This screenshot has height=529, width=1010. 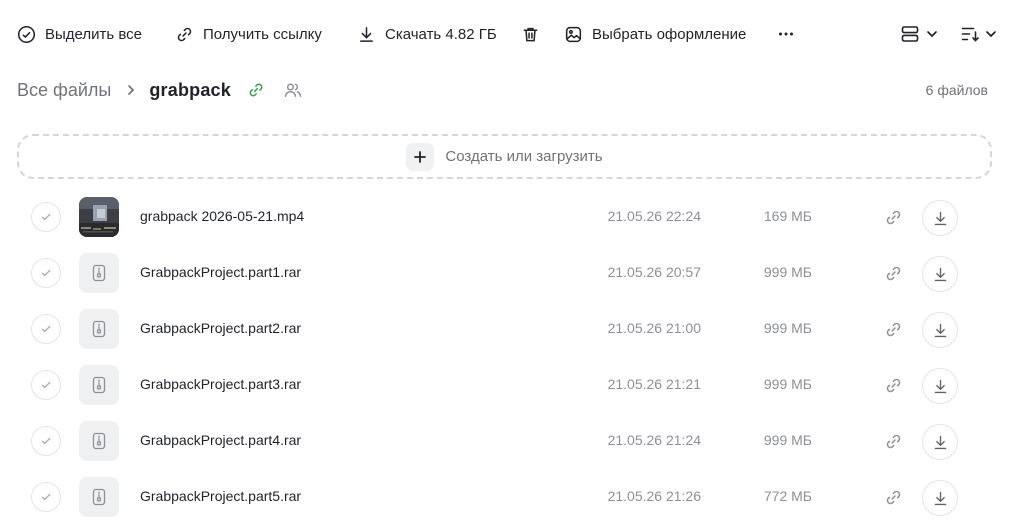 I want to click on file-name: GrabpackProject.part3.rar, so click(x=220, y=384).